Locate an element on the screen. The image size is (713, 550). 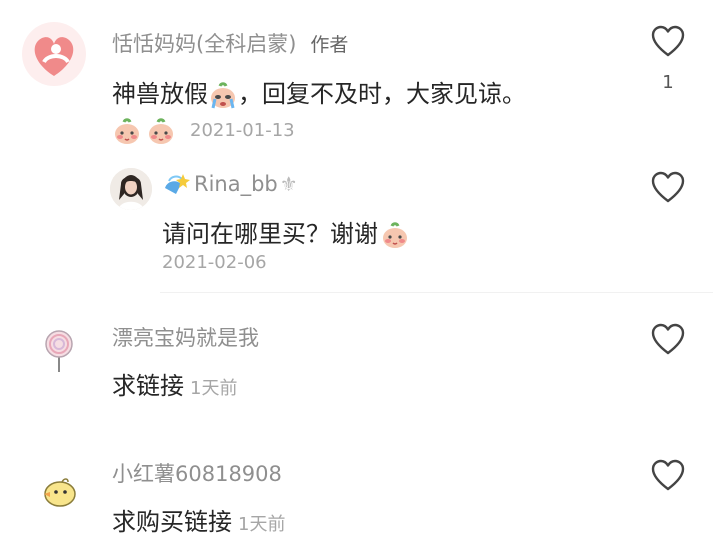
lollipop-avatar-icon is located at coordinates (59, 351).